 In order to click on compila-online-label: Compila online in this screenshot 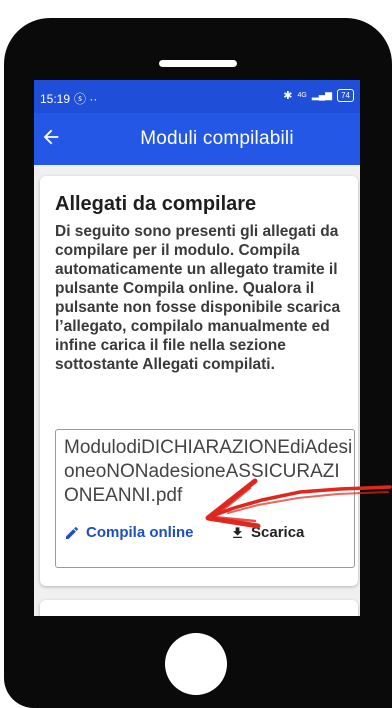, I will do `click(140, 532)`.